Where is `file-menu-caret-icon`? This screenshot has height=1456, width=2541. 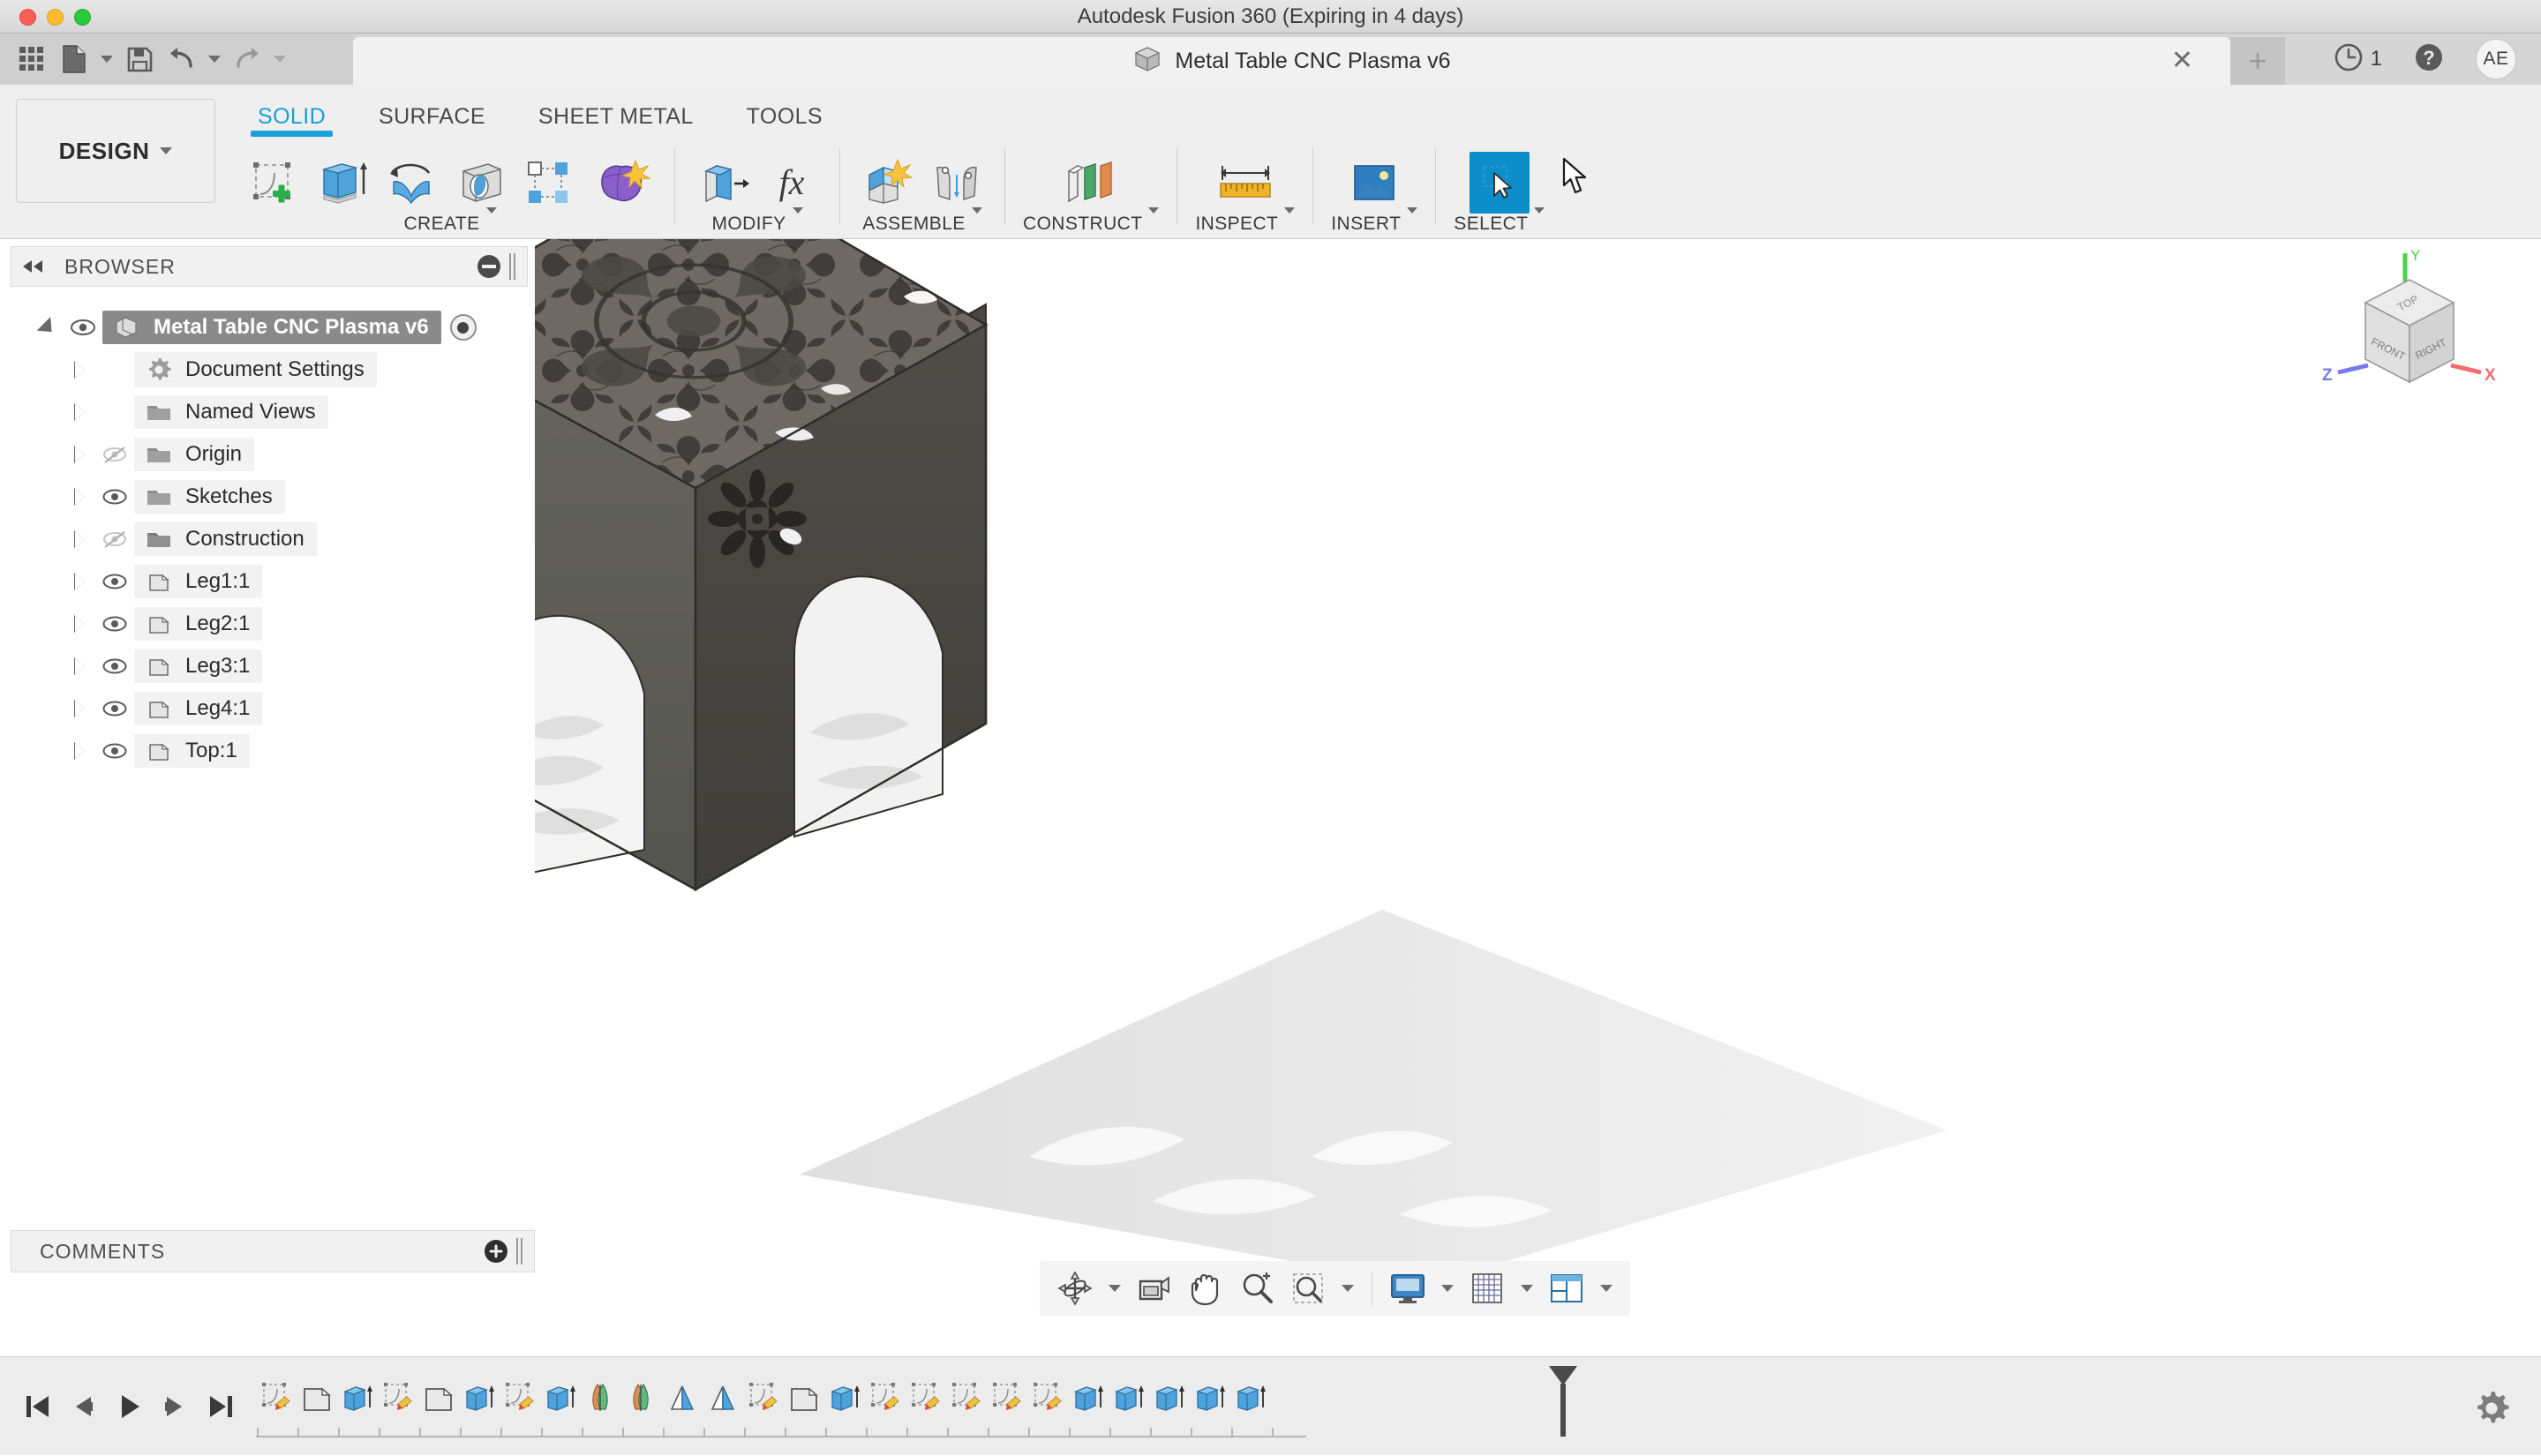 file-menu-caret-icon is located at coordinates (107, 59).